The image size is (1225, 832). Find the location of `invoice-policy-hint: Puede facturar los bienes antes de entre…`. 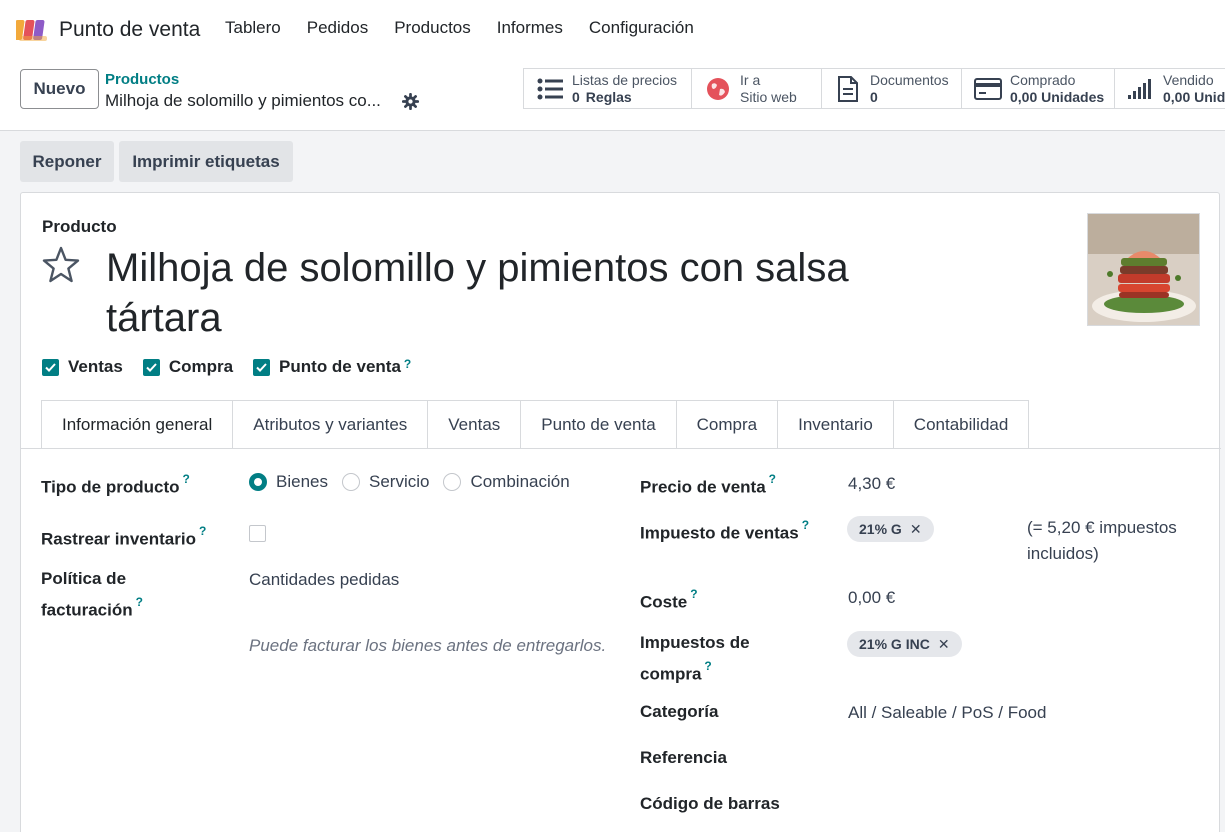

invoice-policy-hint: Puede facturar los bienes antes de entre… is located at coordinates (428, 645).